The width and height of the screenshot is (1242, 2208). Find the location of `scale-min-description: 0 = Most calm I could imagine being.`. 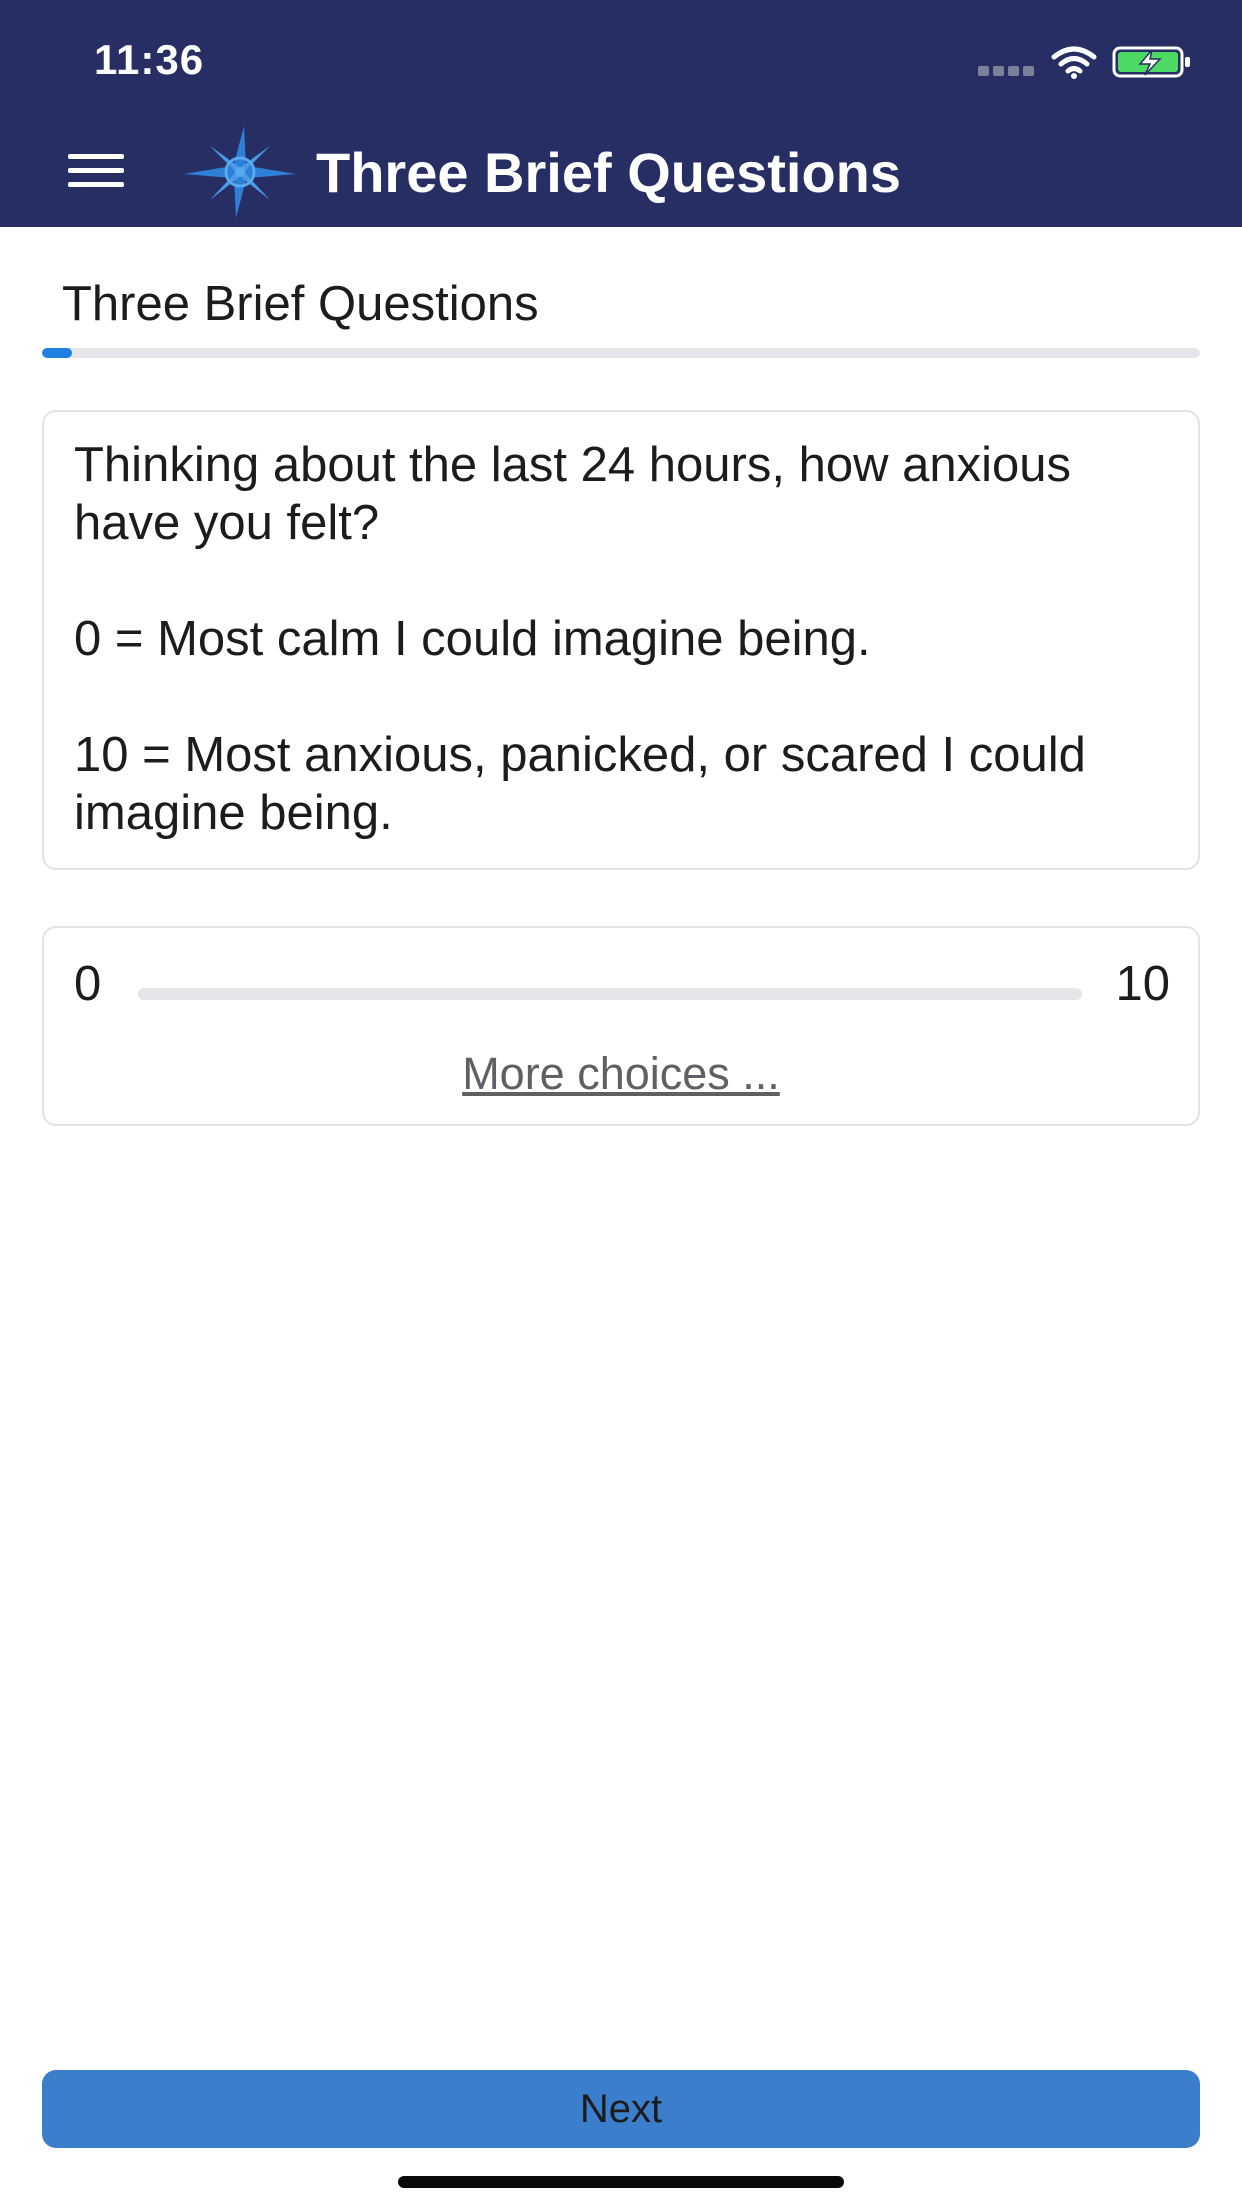

scale-min-description: 0 = Most calm I could imagine being. is located at coordinates (472, 639).